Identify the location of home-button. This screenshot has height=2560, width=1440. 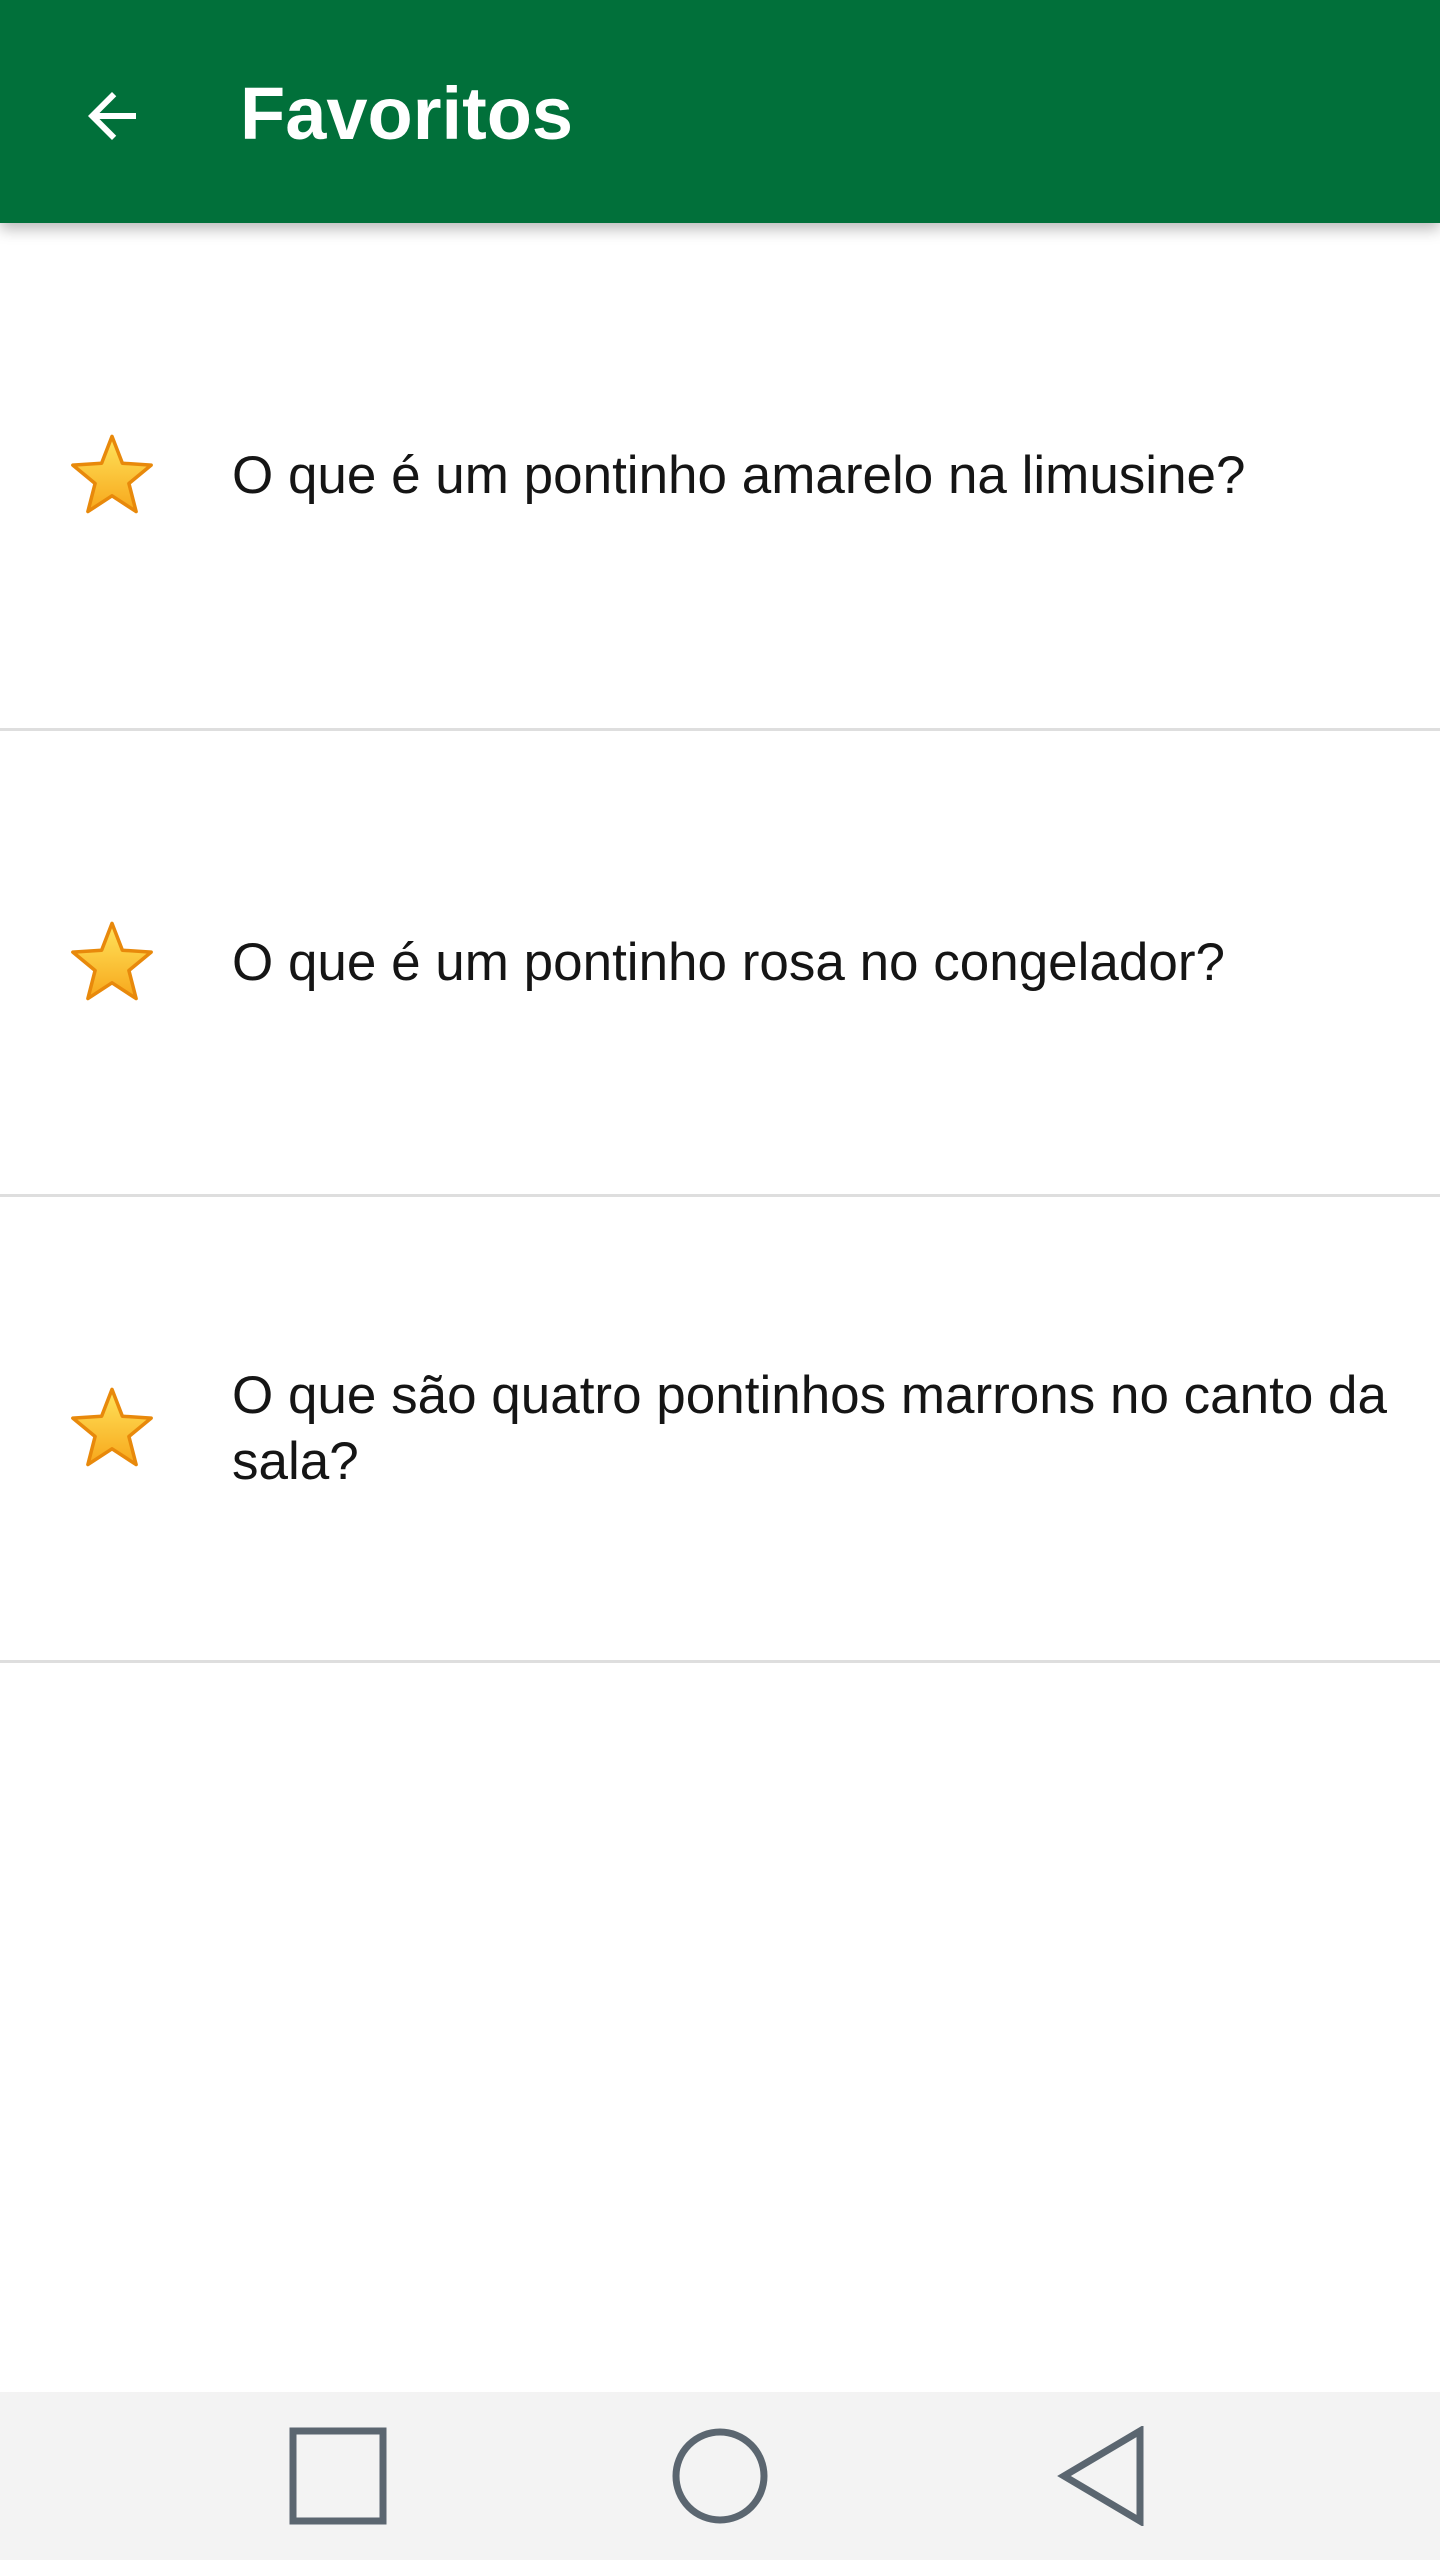
(720, 2476).